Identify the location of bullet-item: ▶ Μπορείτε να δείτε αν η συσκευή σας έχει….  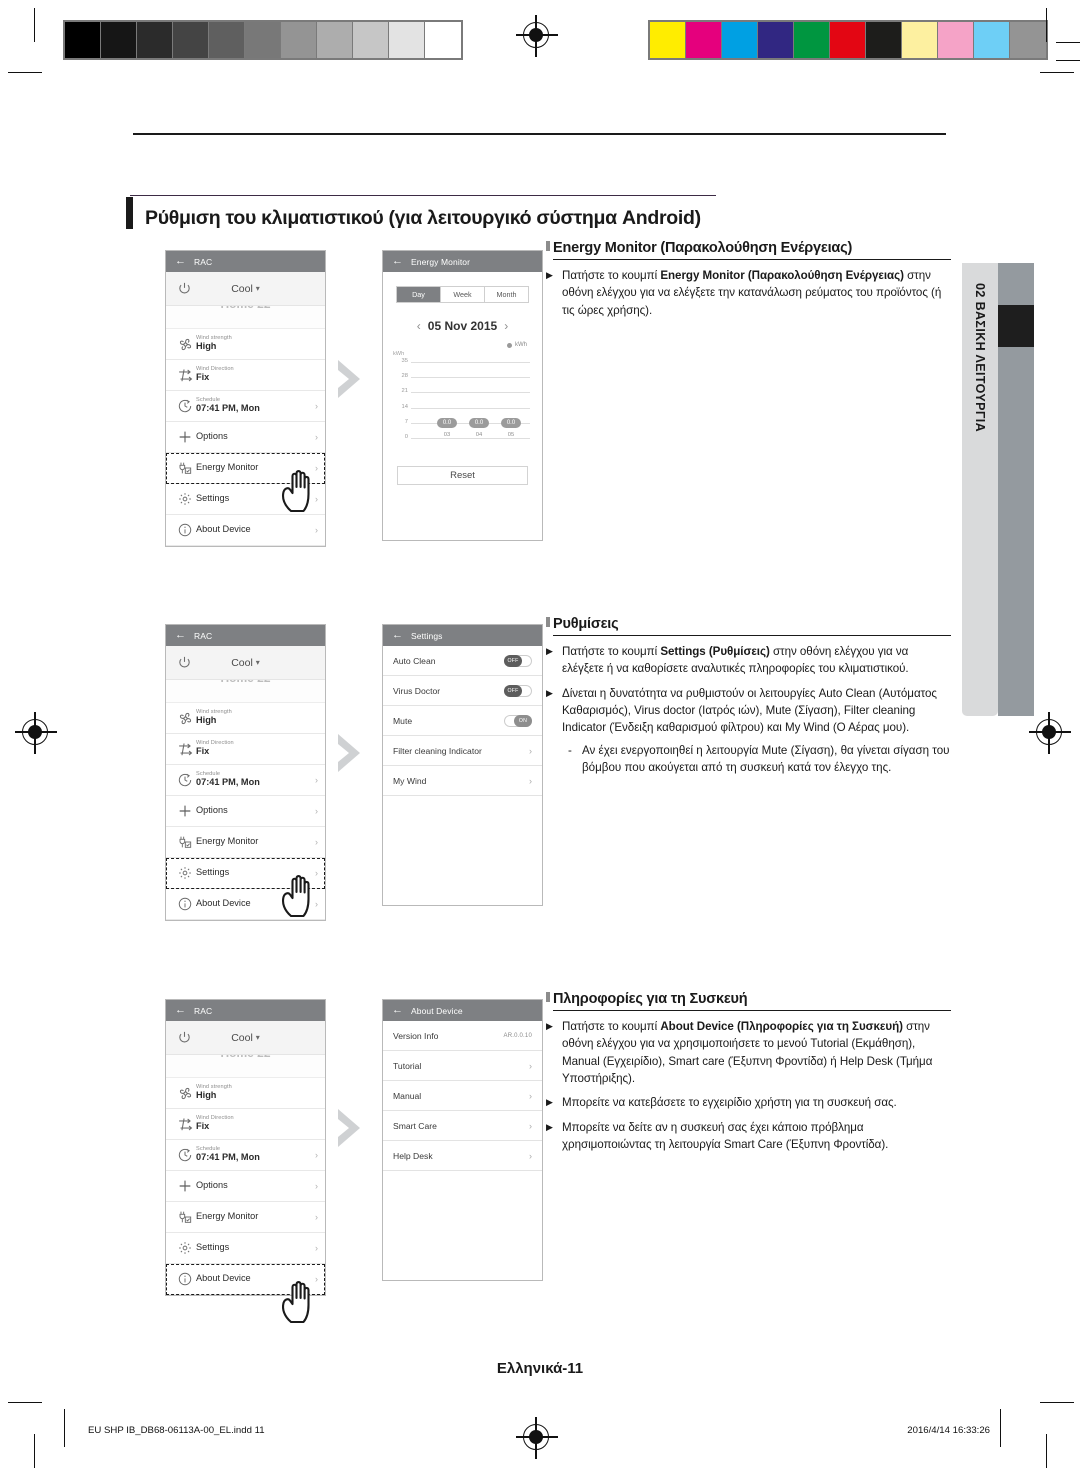
(748, 1136).